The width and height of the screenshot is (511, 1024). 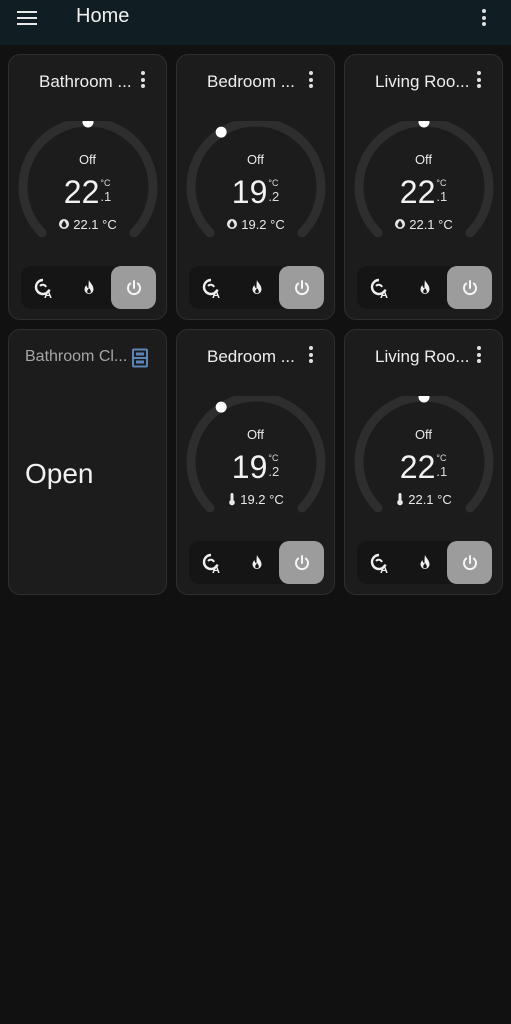 What do you see at coordinates (140, 358) in the screenshot?
I see `window-icon` at bounding box center [140, 358].